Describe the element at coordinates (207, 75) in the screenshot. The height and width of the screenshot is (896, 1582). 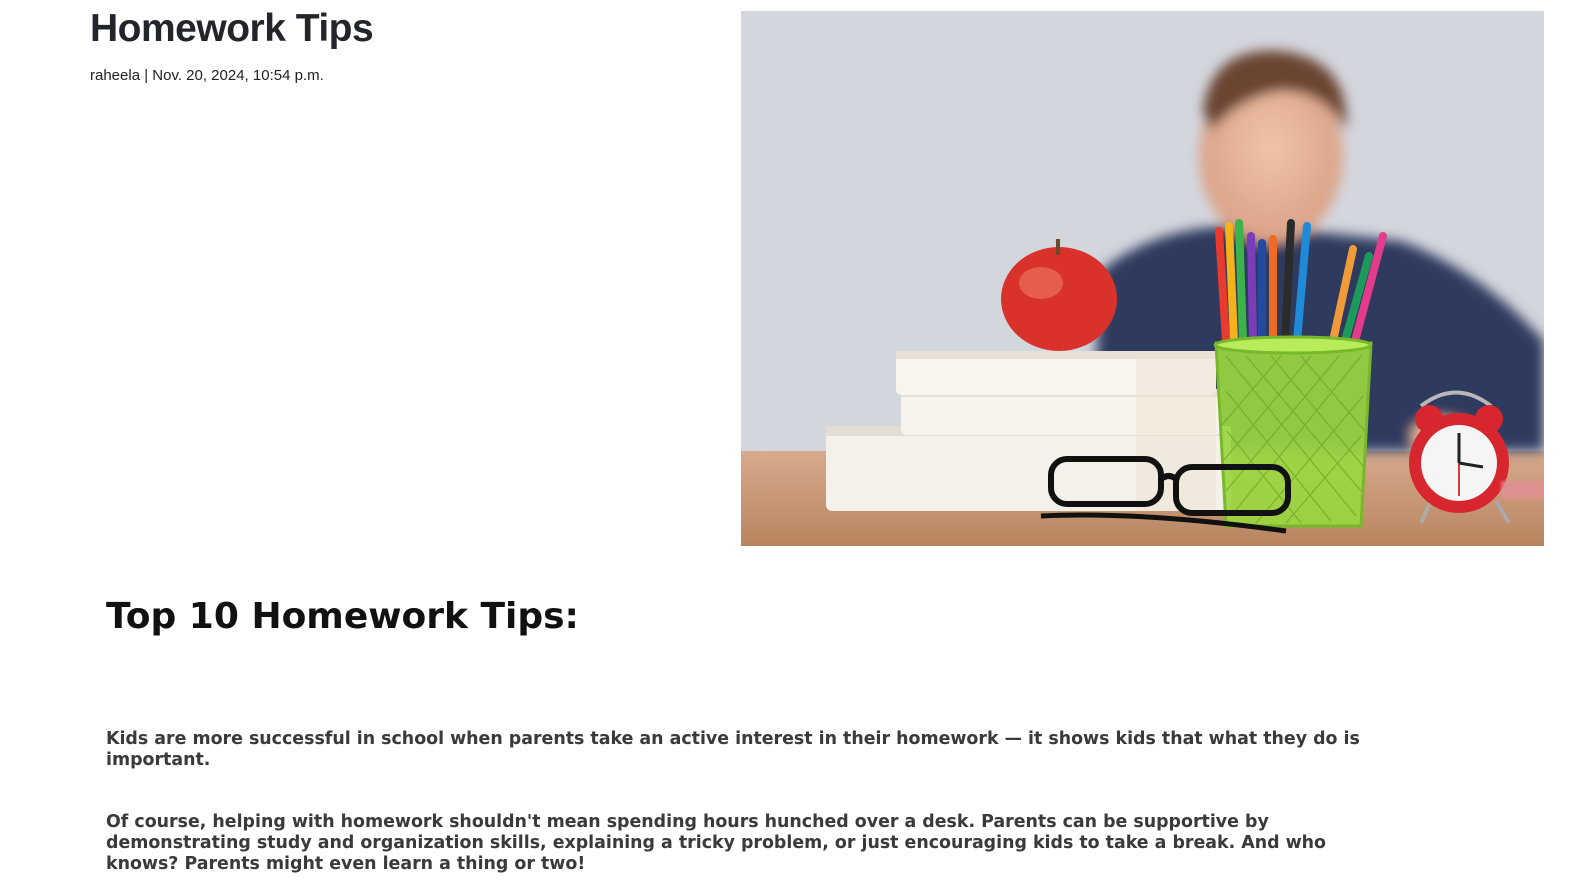
I see `post-meta: raheela | Nov. 20, 2024, 10:54 p.m.` at that location.